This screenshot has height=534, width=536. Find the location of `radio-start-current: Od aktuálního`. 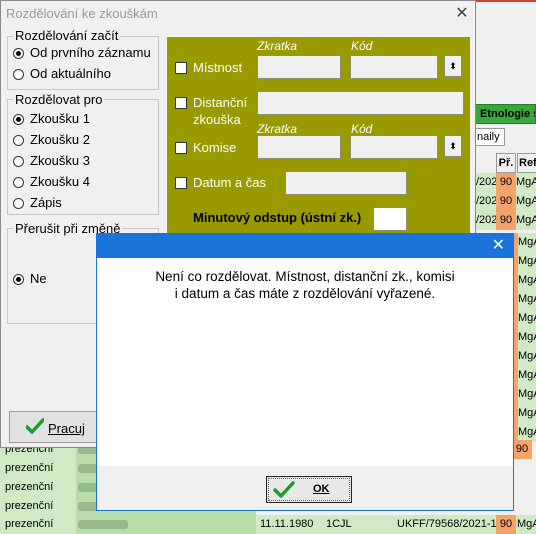

radio-start-current: Od aktuálního is located at coordinates (62, 74).